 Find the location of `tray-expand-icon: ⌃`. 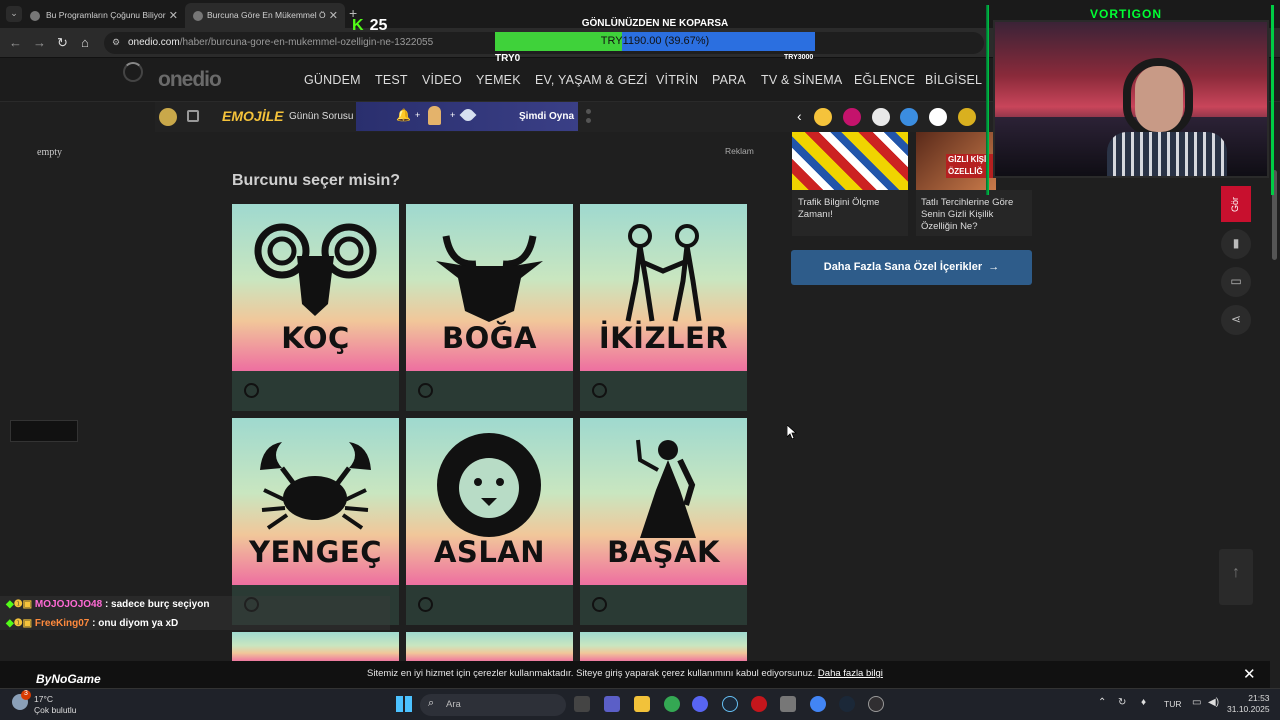

tray-expand-icon: ⌃ is located at coordinates (1102, 702).